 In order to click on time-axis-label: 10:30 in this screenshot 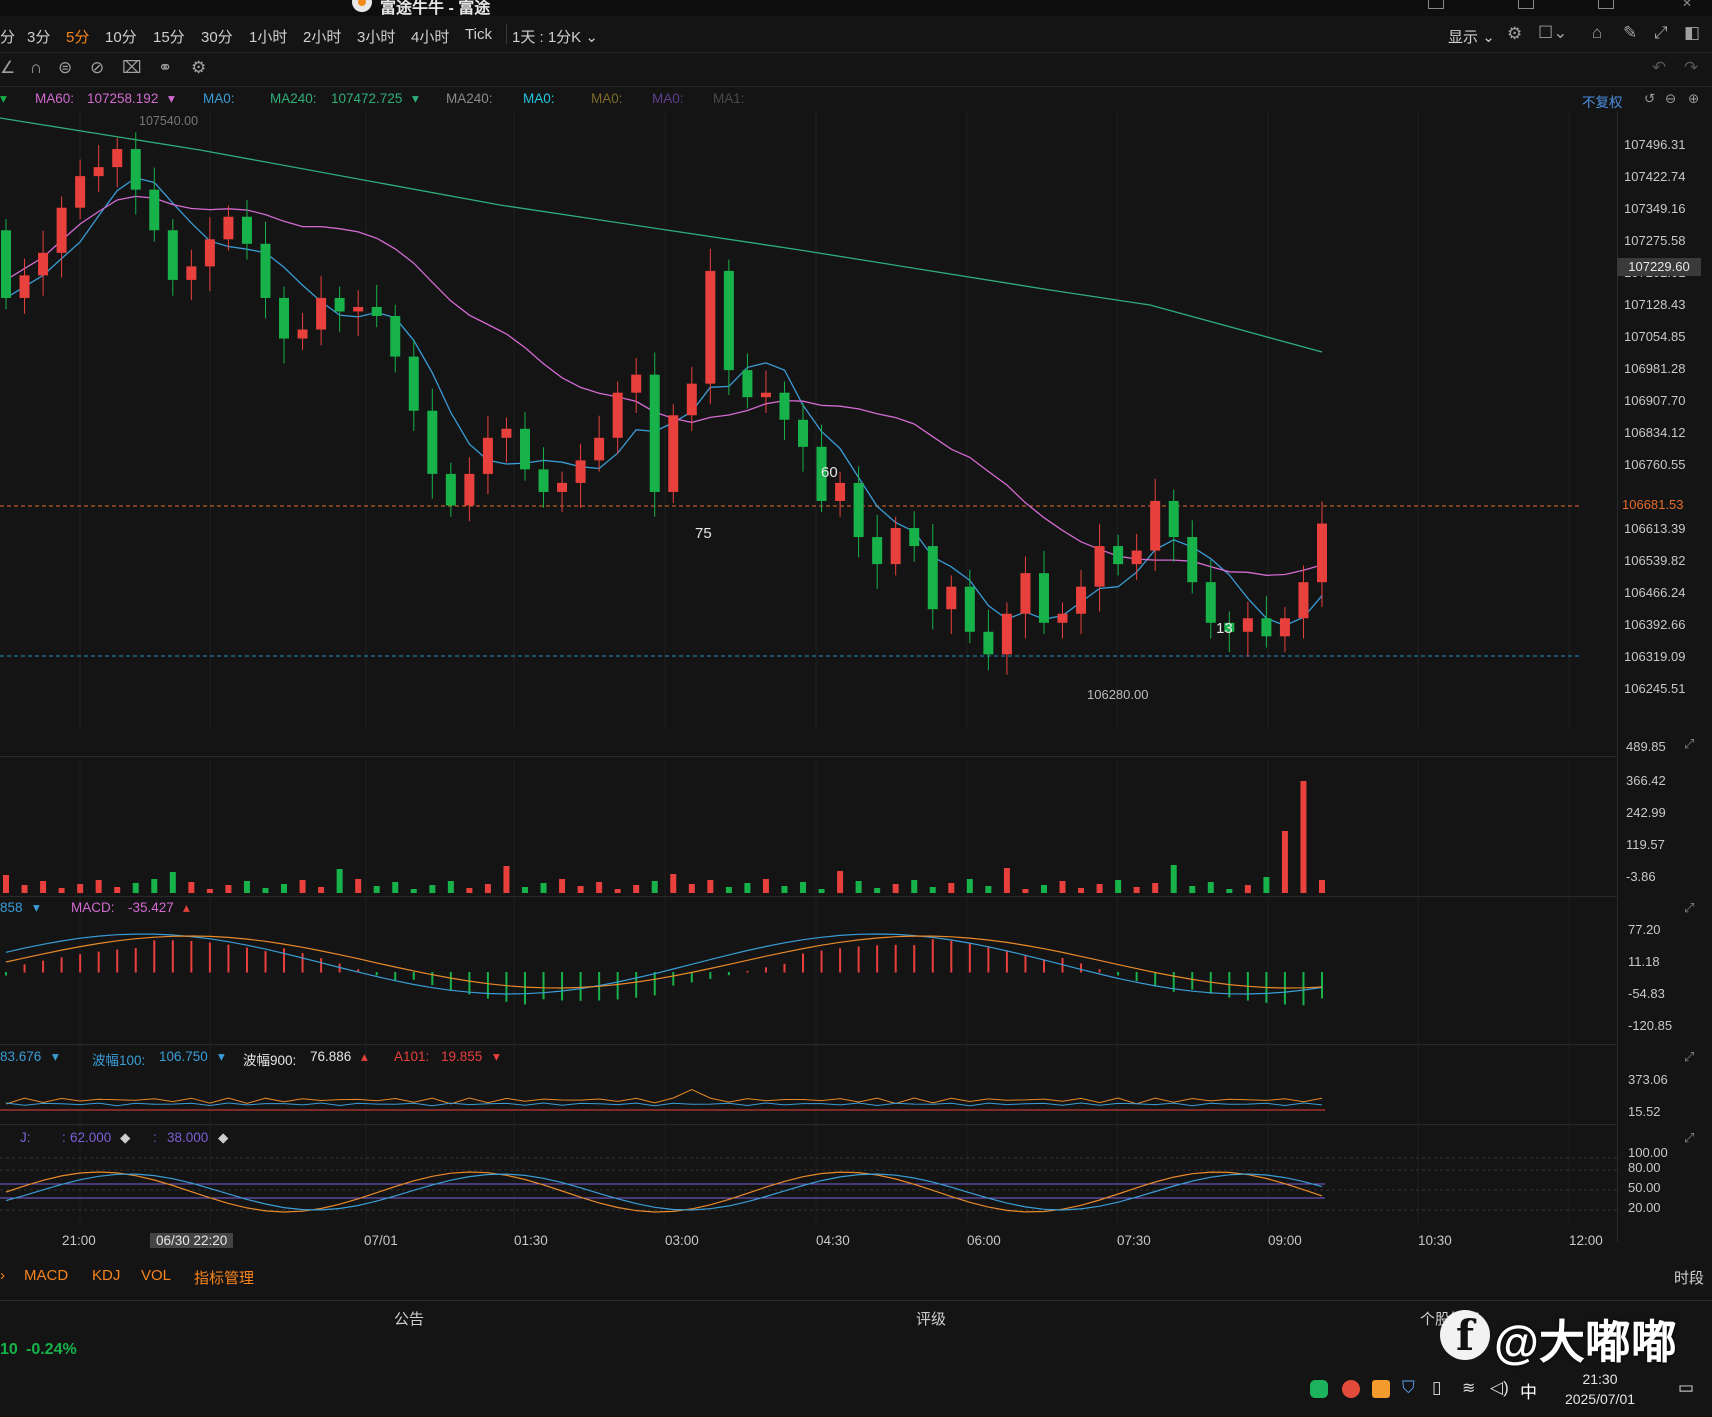, I will do `click(1435, 1240)`.